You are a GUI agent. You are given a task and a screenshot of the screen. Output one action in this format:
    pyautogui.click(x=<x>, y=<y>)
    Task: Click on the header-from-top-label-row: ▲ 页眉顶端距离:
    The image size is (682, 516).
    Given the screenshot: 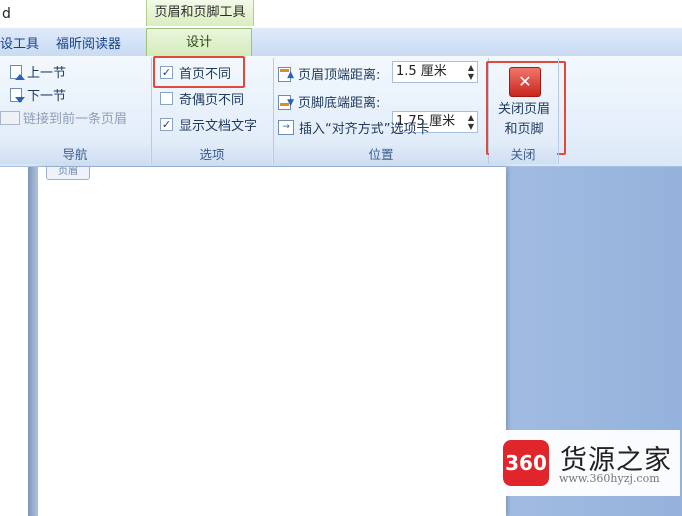 What is the action you would take?
    pyautogui.click(x=329, y=73)
    